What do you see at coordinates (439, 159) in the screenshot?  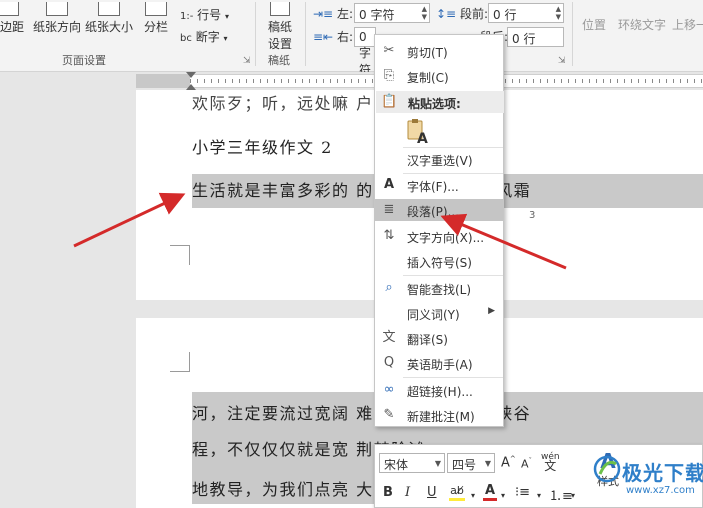 I see `menu-item-reconvert: 汉字重选(V)` at bounding box center [439, 159].